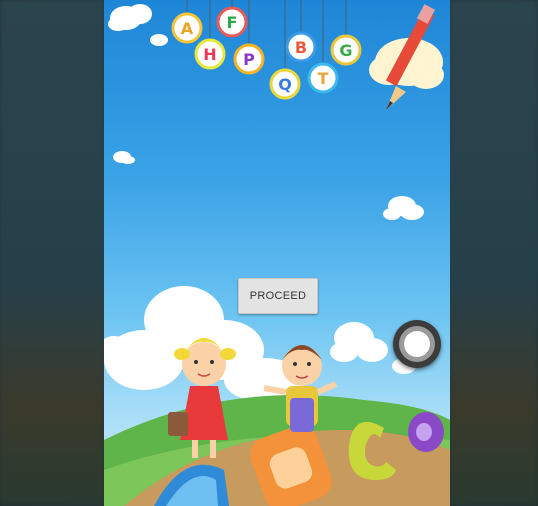 The width and height of the screenshot is (538, 506). I want to click on svg-text: H, so click(209, 54).